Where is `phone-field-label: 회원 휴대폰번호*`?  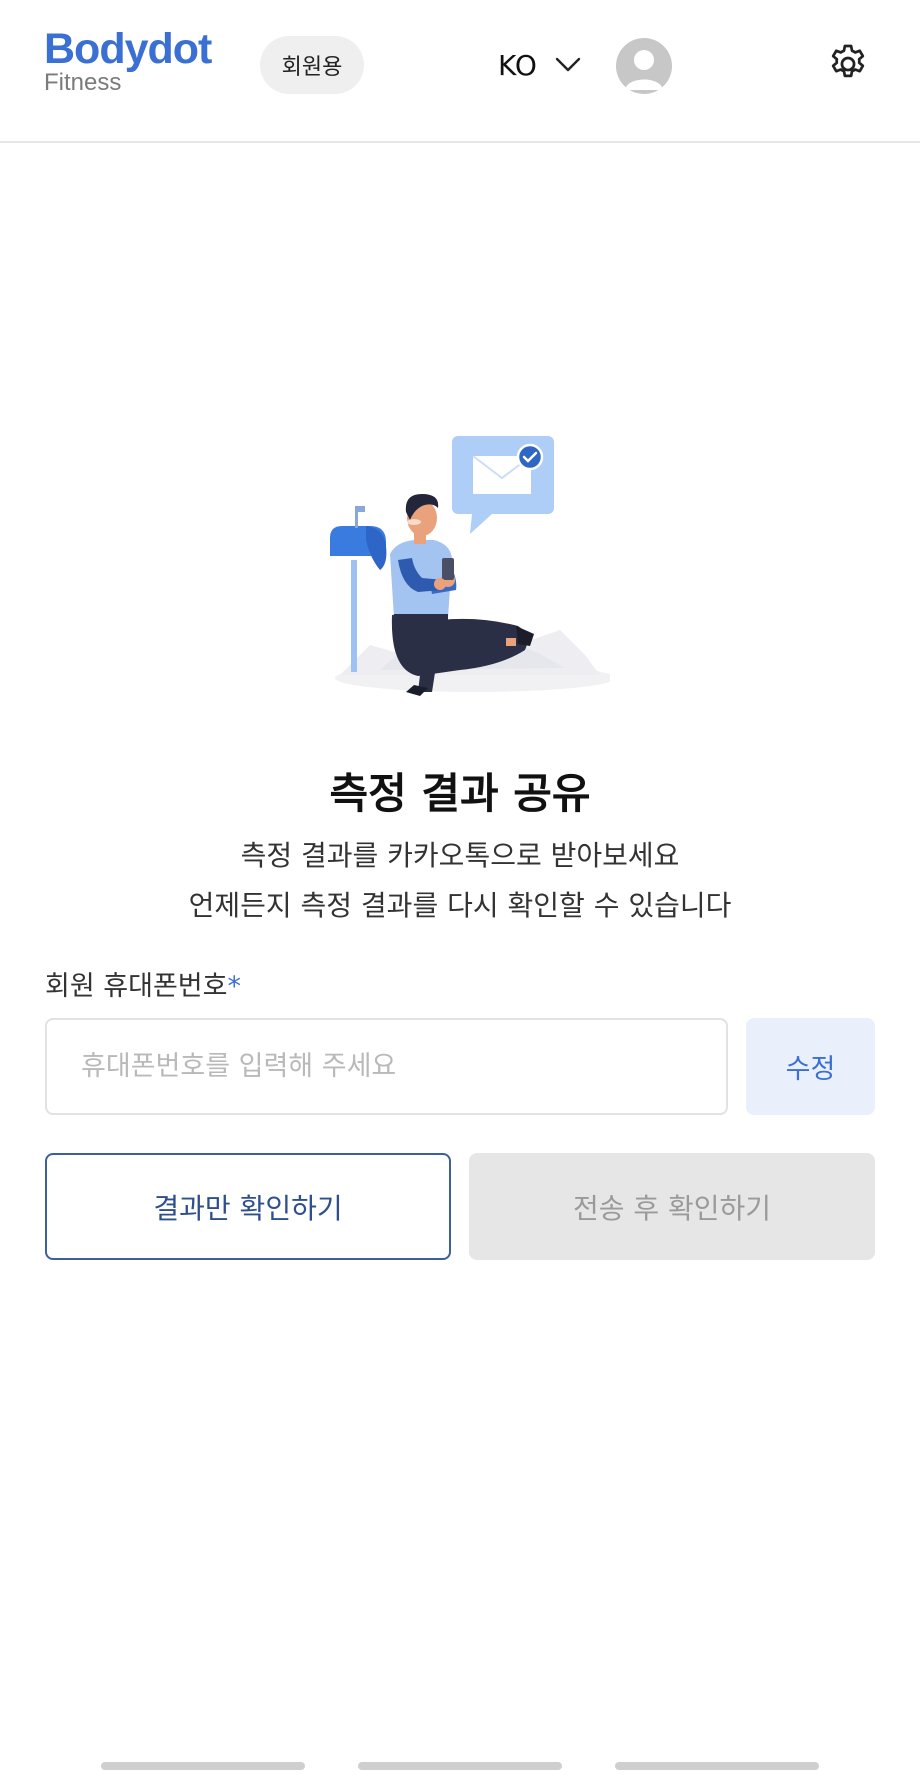
phone-field-label: 회원 휴대폰번호* is located at coordinates (143, 983).